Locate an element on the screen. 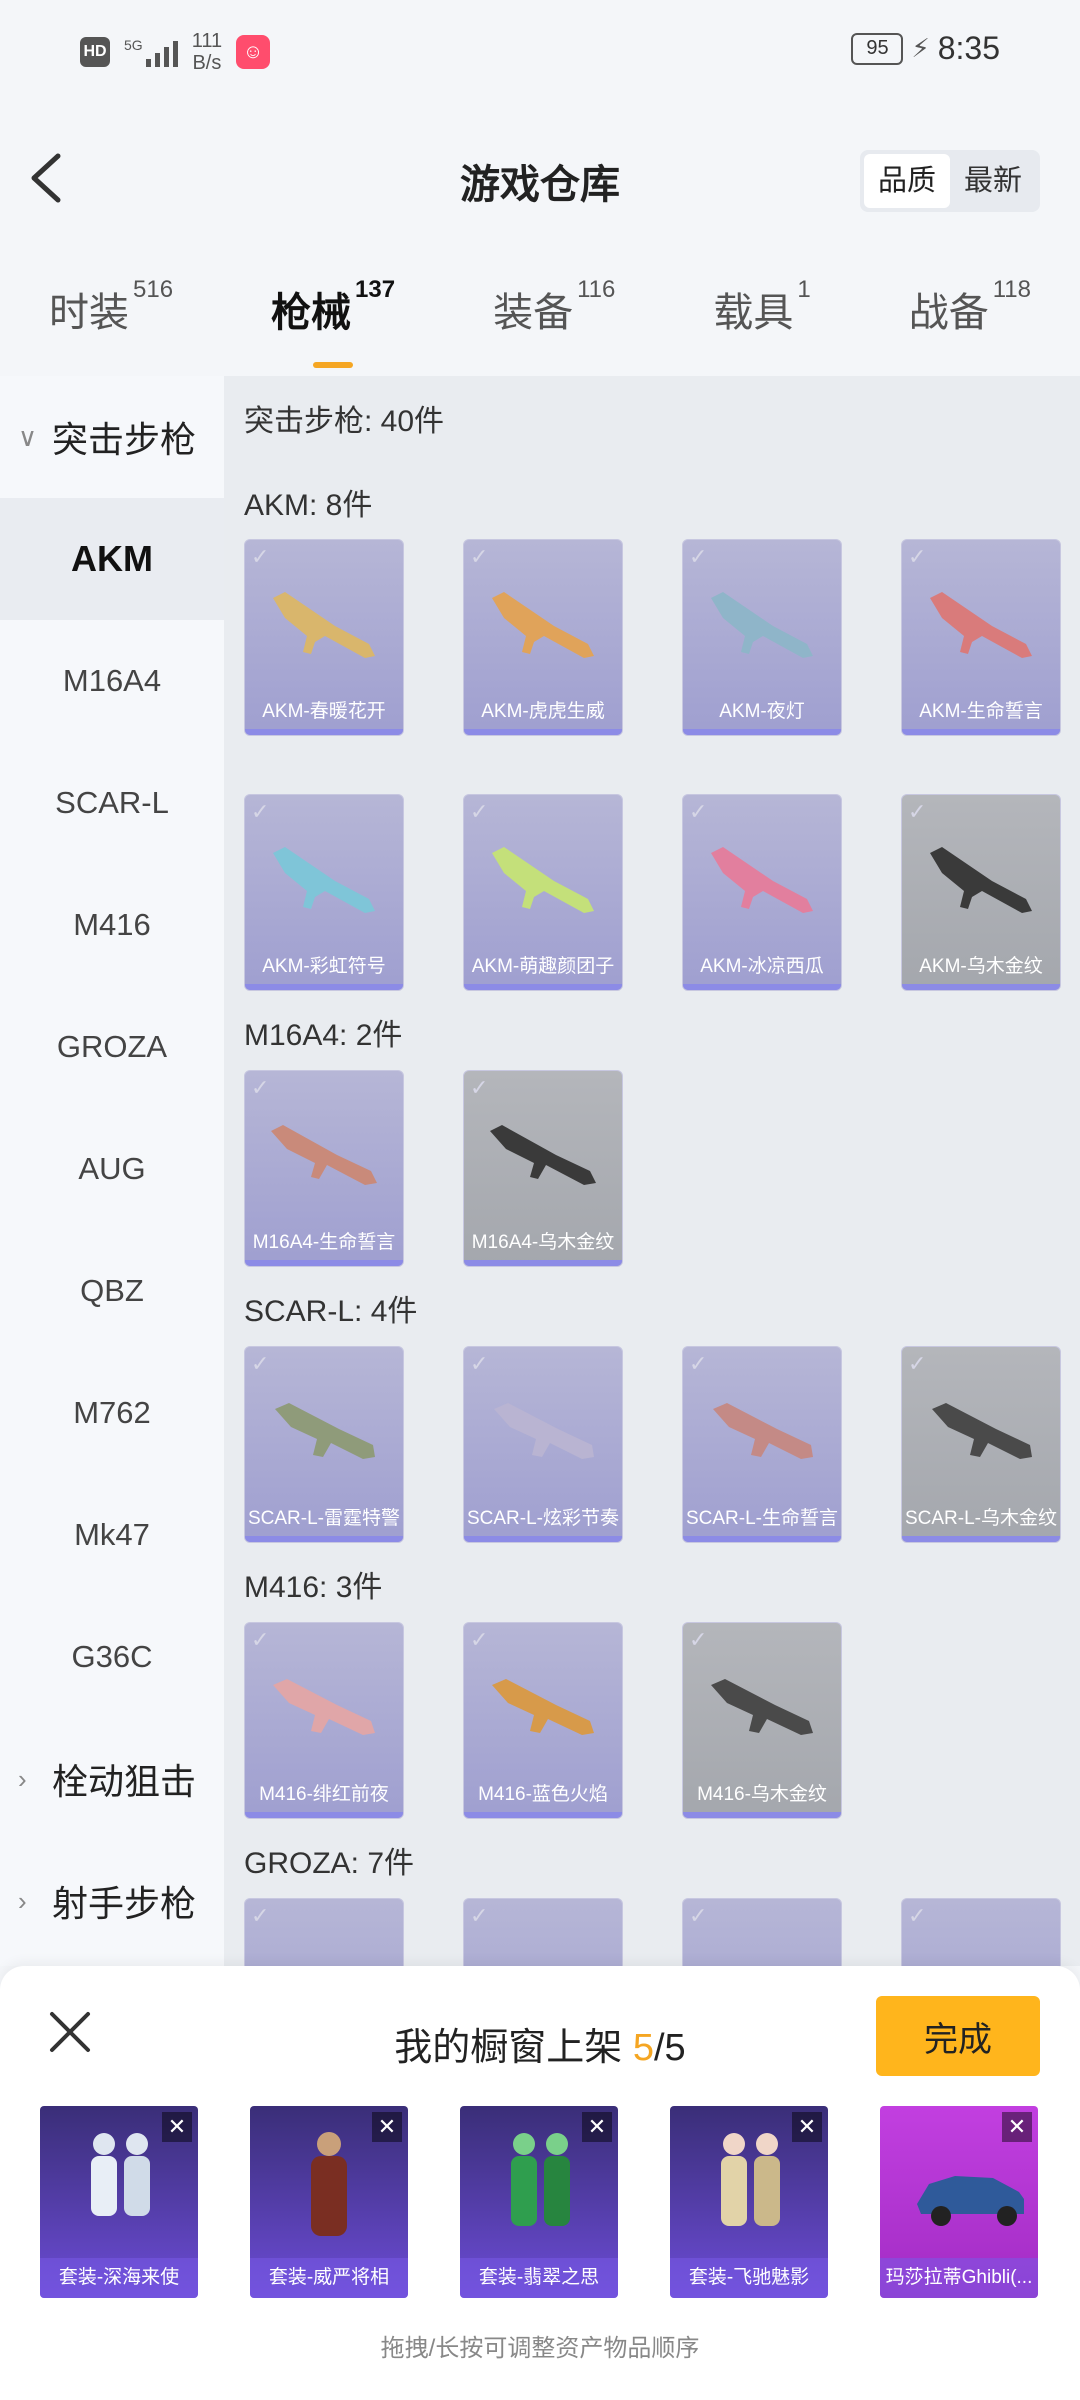 The height and width of the screenshot is (2400, 1080). weapon-card: ✓ AKM-冰凉西瓜 is located at coordinates (762, 892).